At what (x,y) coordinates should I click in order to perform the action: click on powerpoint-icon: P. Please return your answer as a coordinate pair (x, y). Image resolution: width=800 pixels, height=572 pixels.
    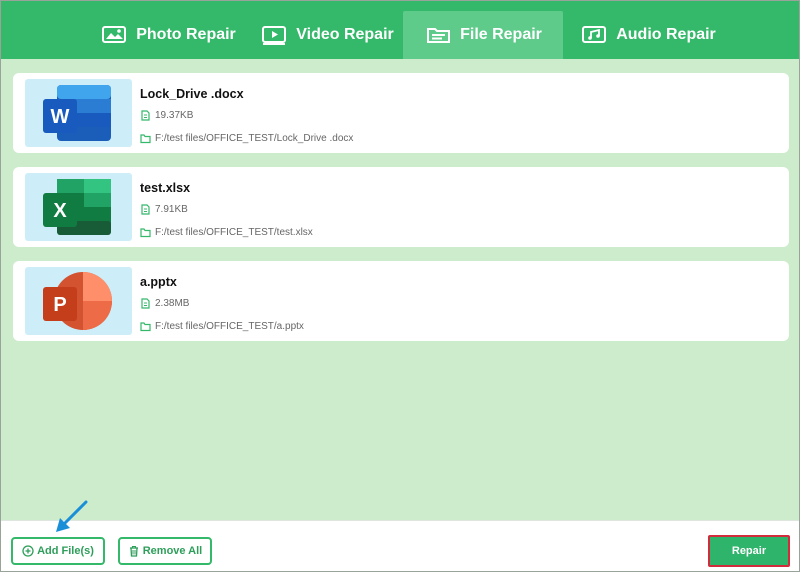
    Looking at the image, I should click on (77, 301).